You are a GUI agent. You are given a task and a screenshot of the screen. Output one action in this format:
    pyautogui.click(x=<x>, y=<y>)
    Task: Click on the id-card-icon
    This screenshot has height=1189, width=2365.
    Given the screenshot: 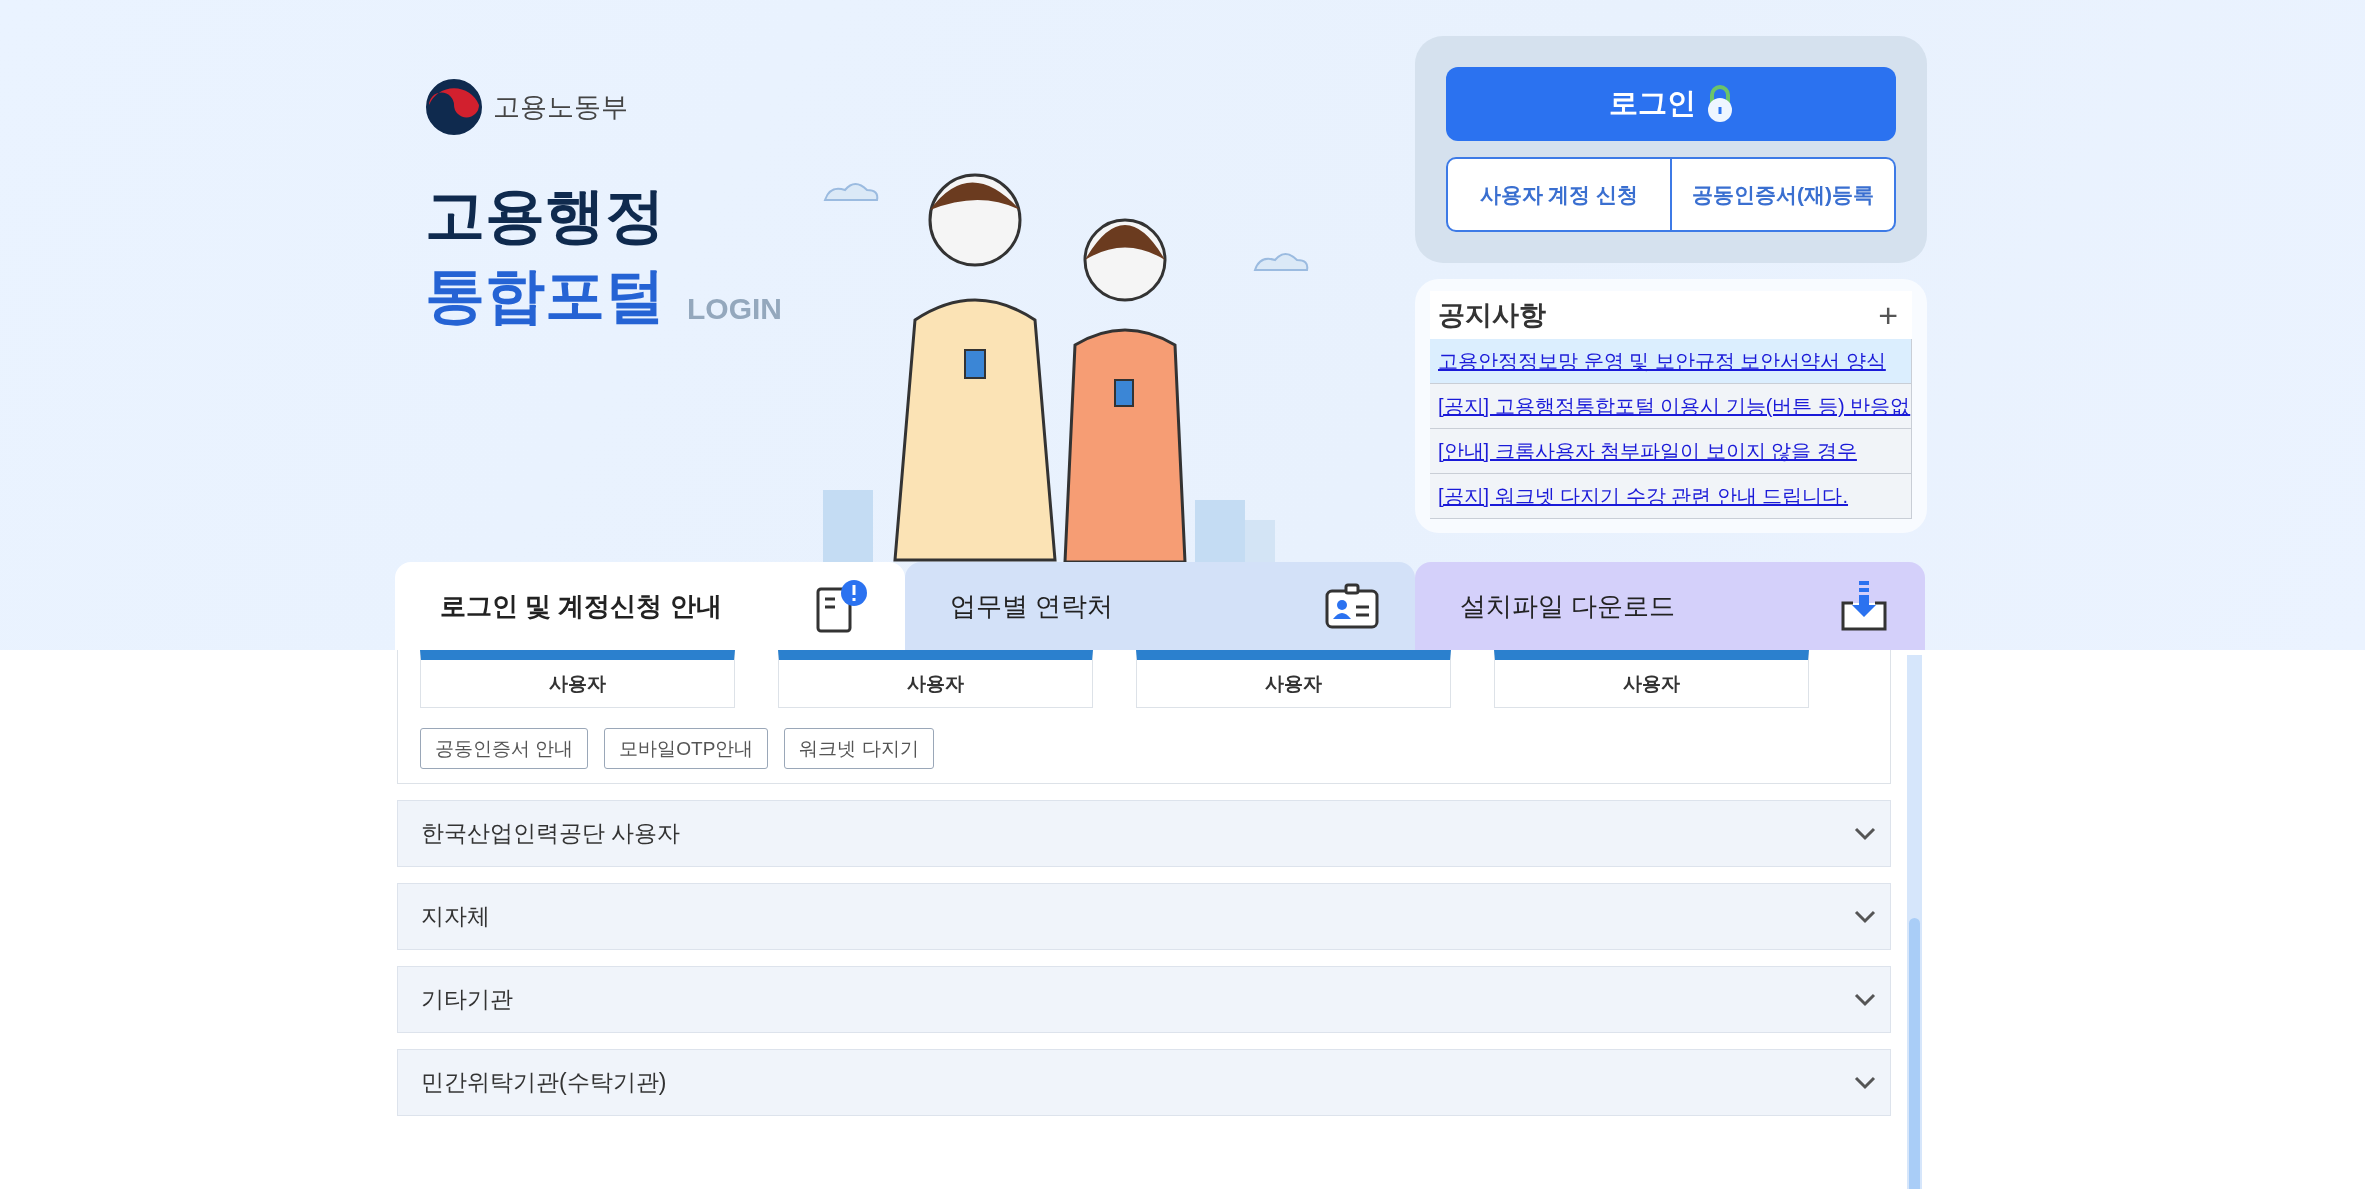 What is the action you would take?
    pyautogui.click(x=1352, y=606)
    